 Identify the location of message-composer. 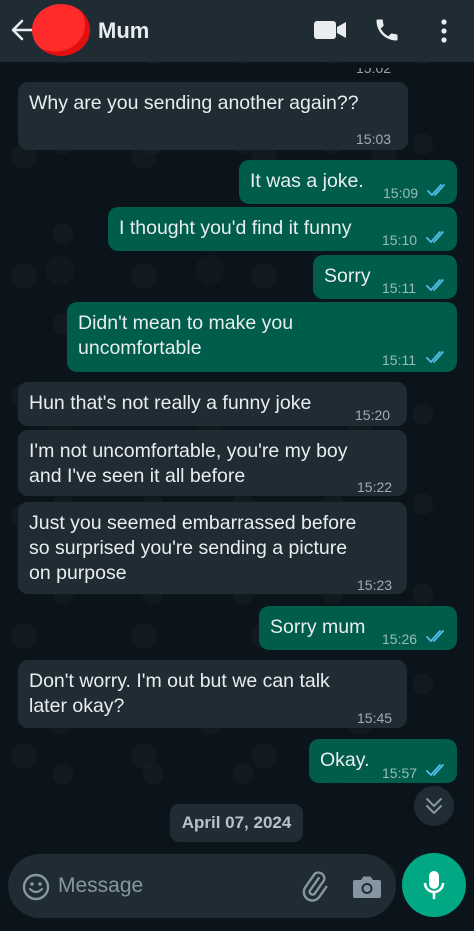
(202, 886).